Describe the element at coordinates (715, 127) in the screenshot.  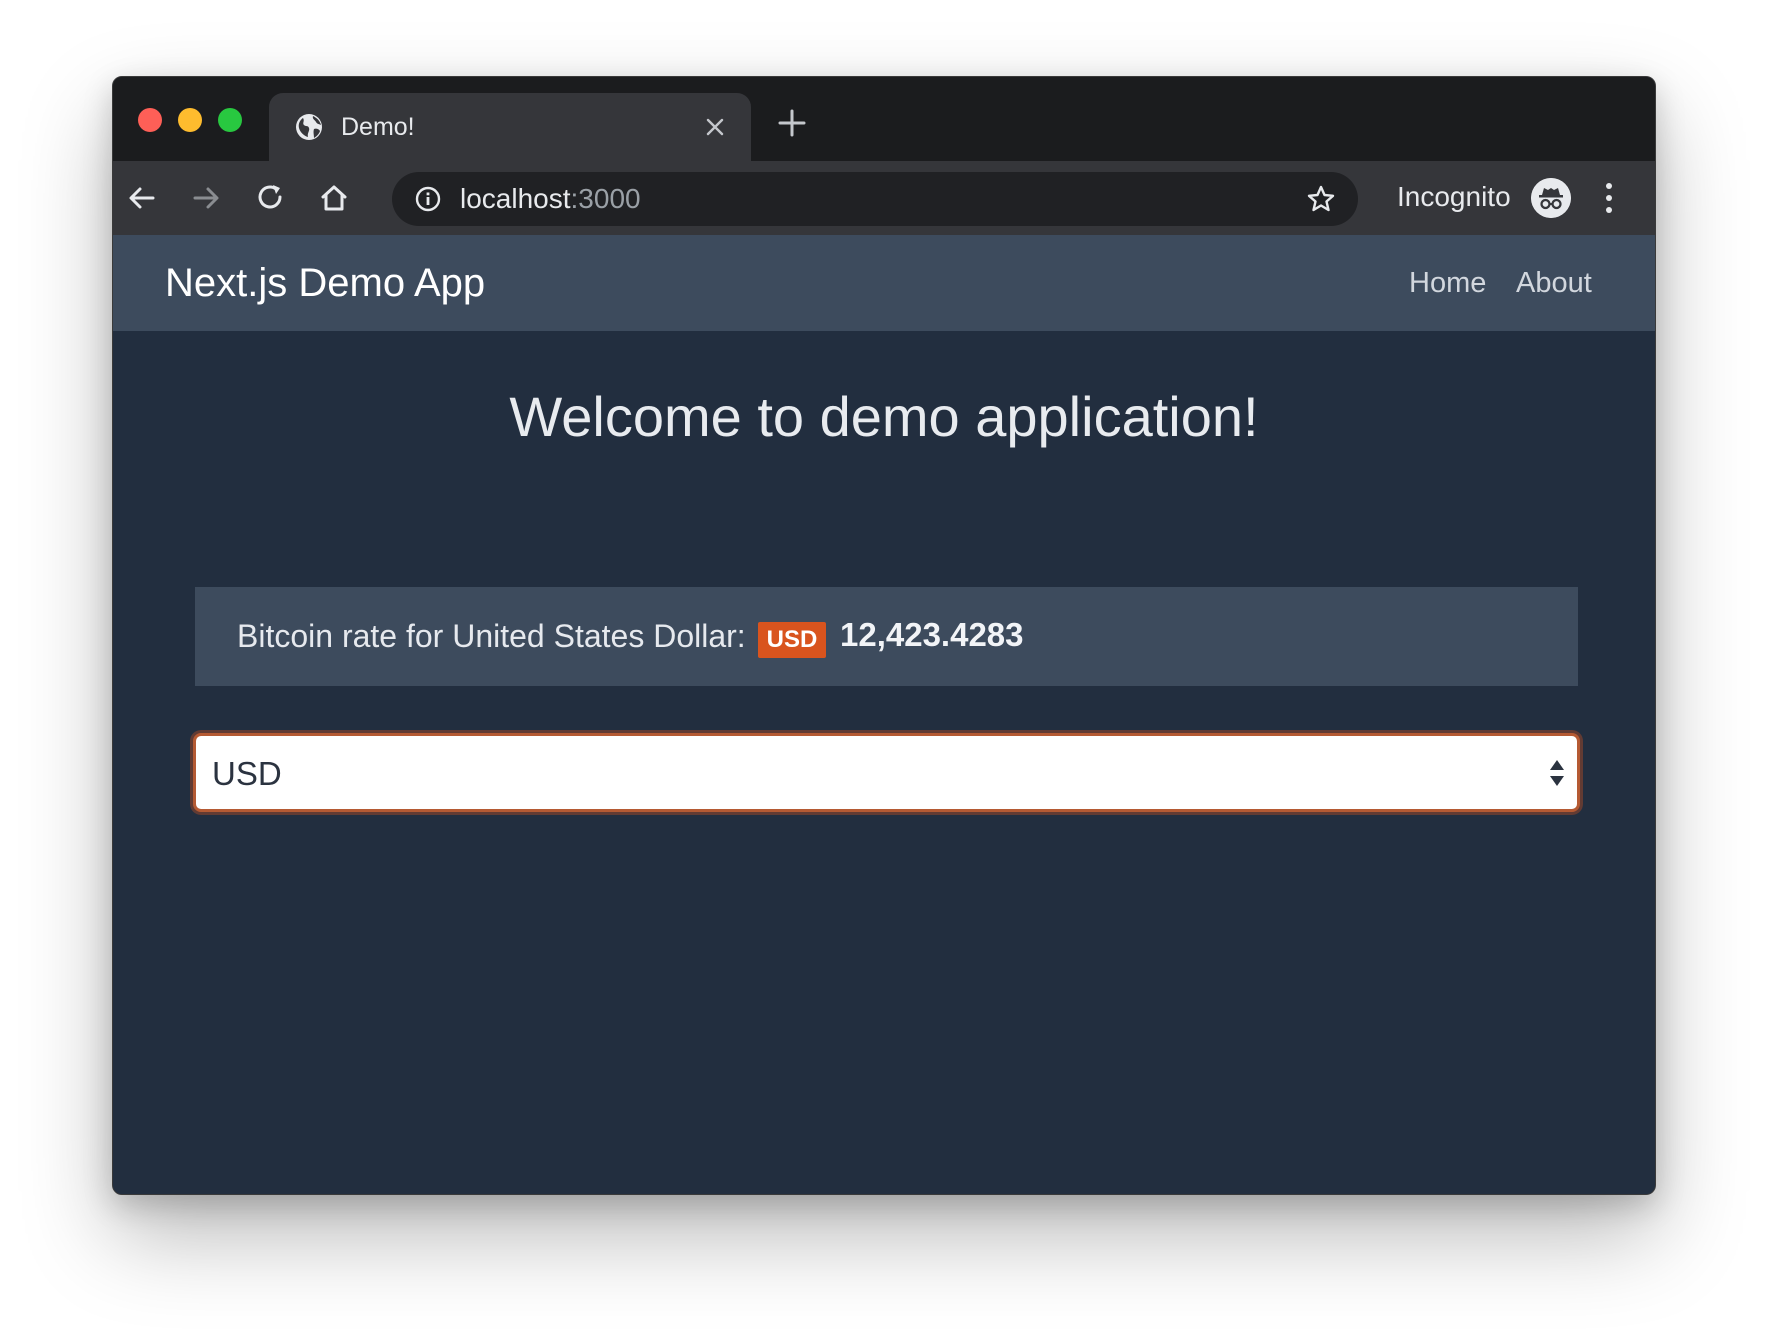
I see `close-icon` at that location.